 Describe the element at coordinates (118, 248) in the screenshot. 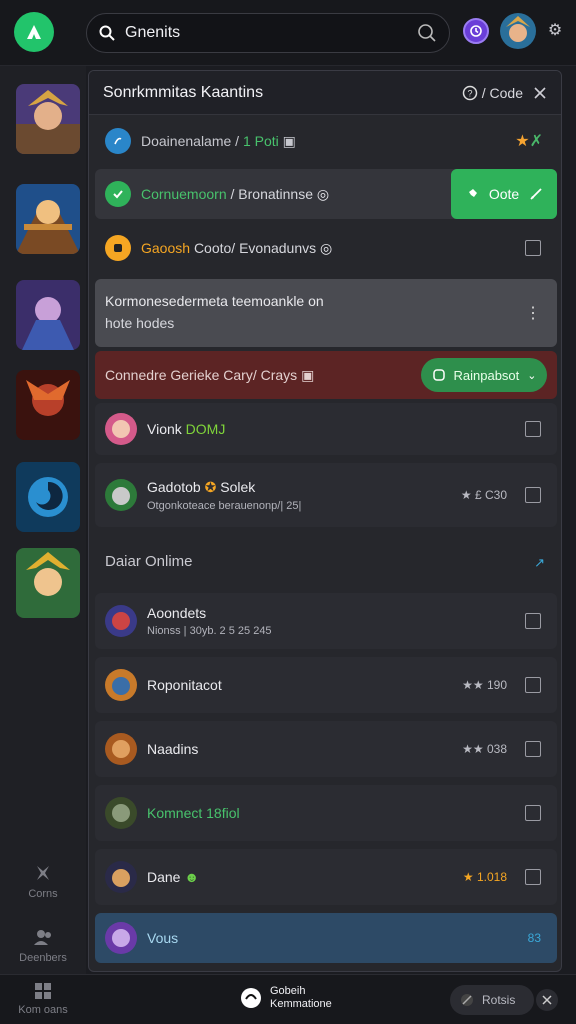

I see `chat-icon` at that location.